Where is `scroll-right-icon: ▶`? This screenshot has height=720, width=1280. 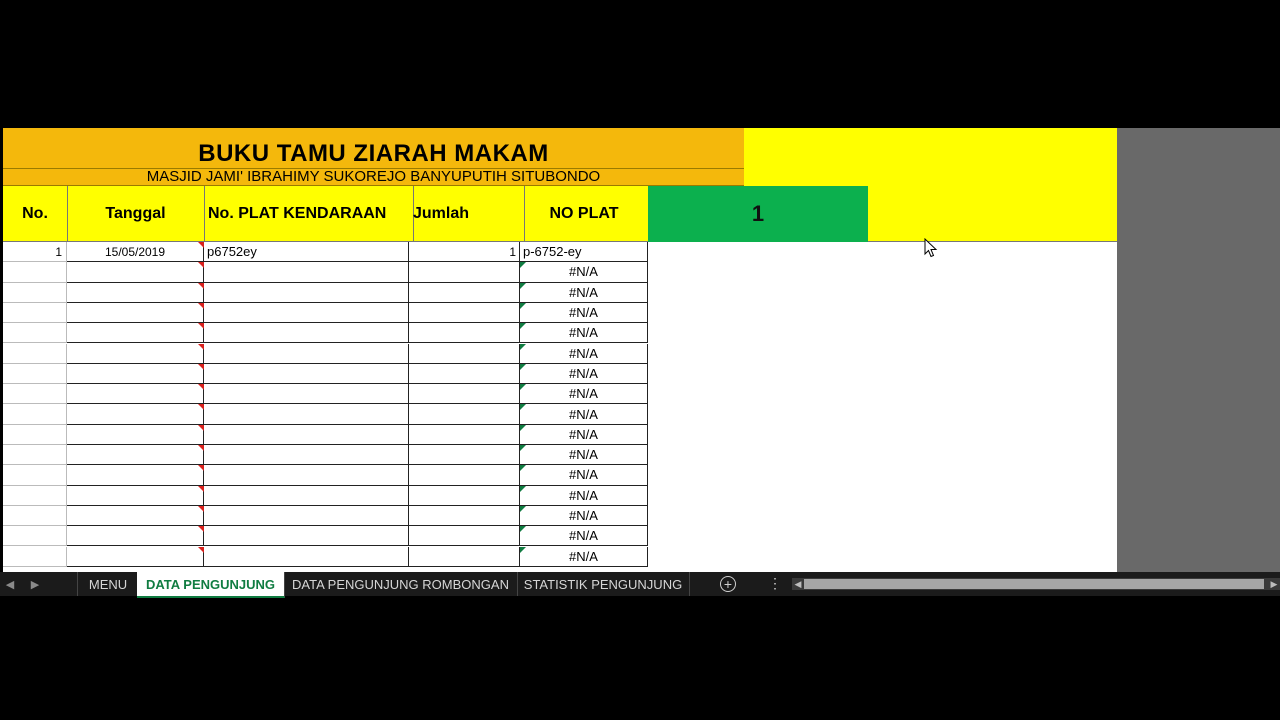 scroll-right-icon: ▶ is located at coordinates (1274, 584).